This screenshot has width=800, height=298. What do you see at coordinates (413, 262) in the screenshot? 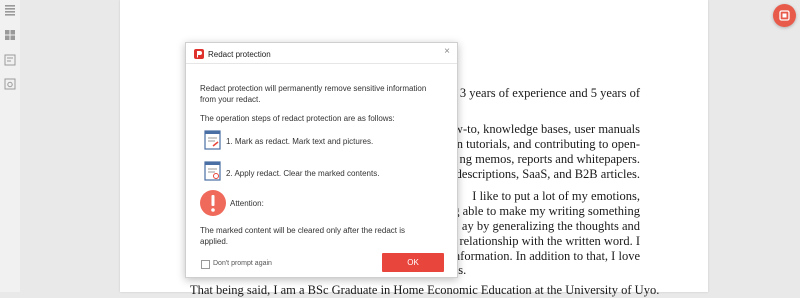
I see `ok-button: OK` at bounding box center [413, 262].